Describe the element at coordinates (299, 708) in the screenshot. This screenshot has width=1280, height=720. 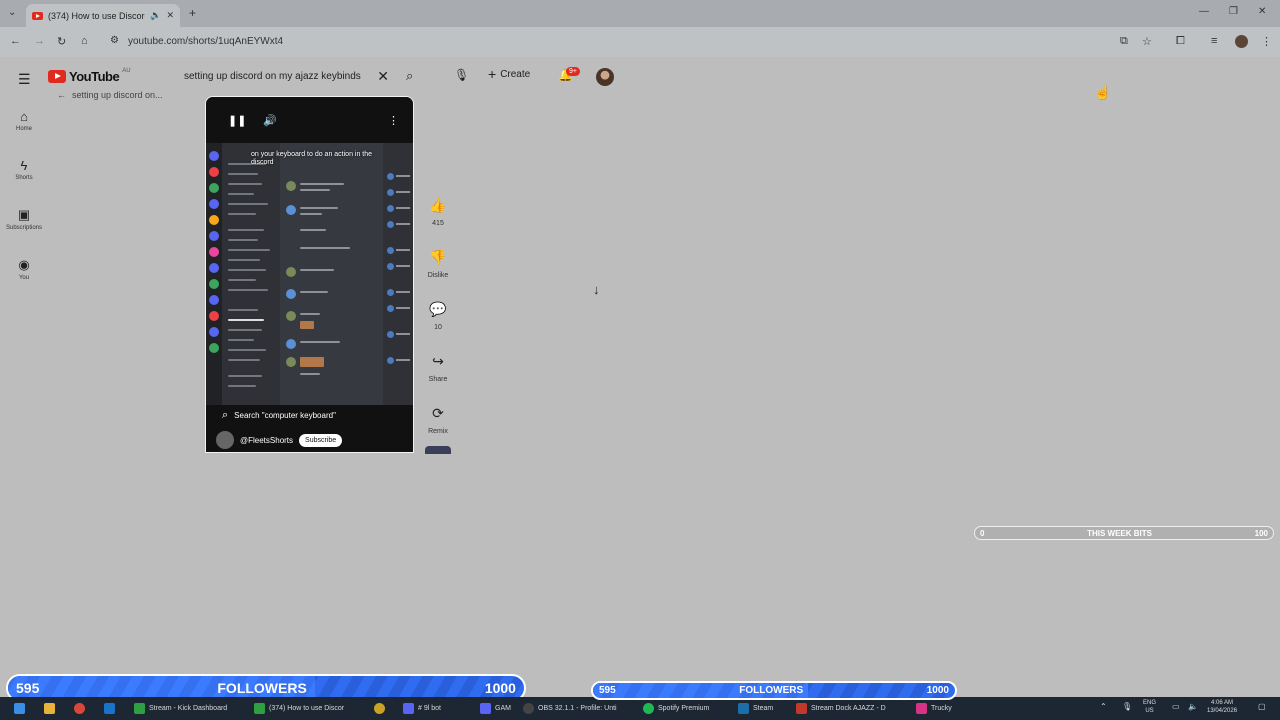
I see `taskbar-app-2: (374) How to use Discor` at that location.